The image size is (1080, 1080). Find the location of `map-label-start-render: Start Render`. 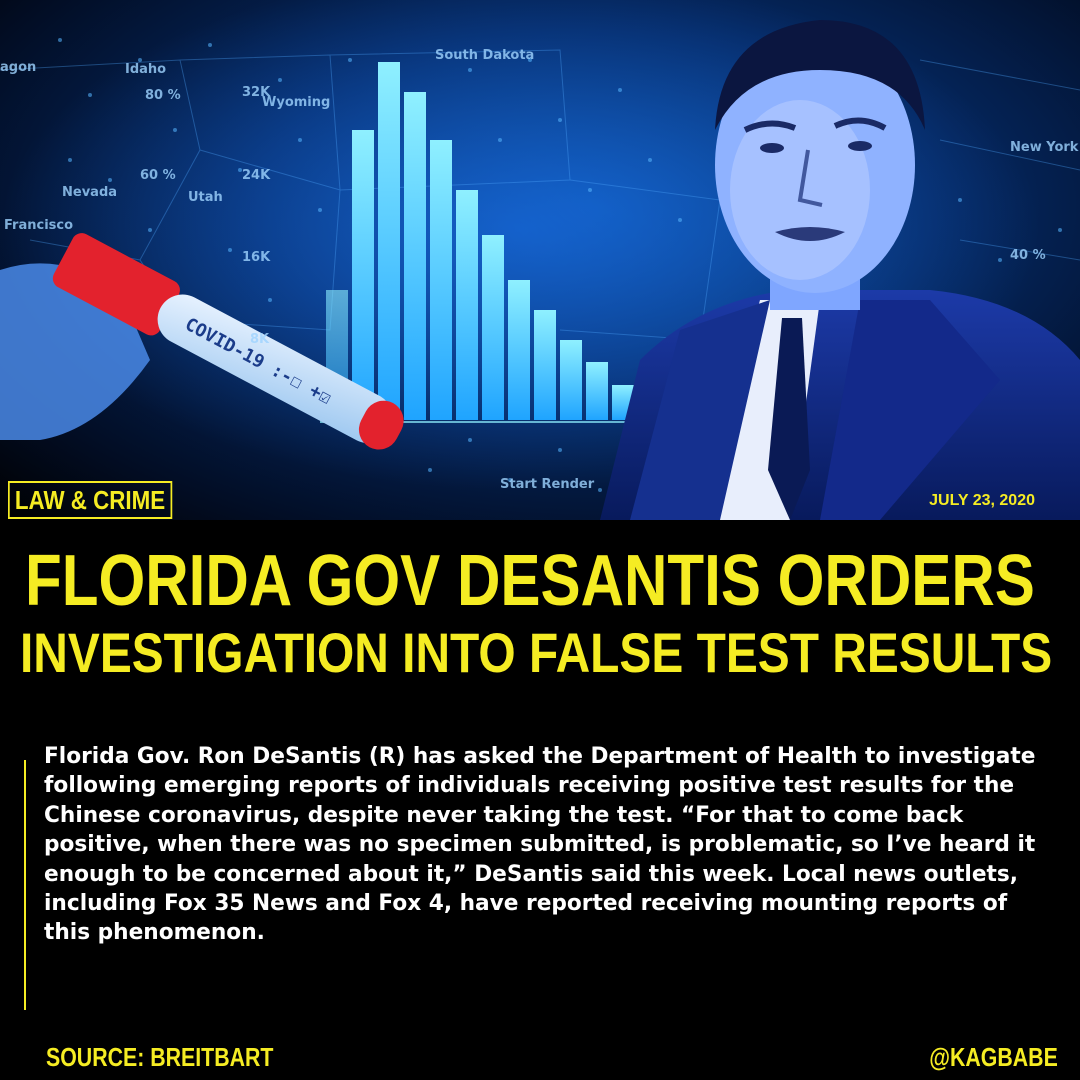

map-label-start-render: Start Render is located at coordinates (547, 484).